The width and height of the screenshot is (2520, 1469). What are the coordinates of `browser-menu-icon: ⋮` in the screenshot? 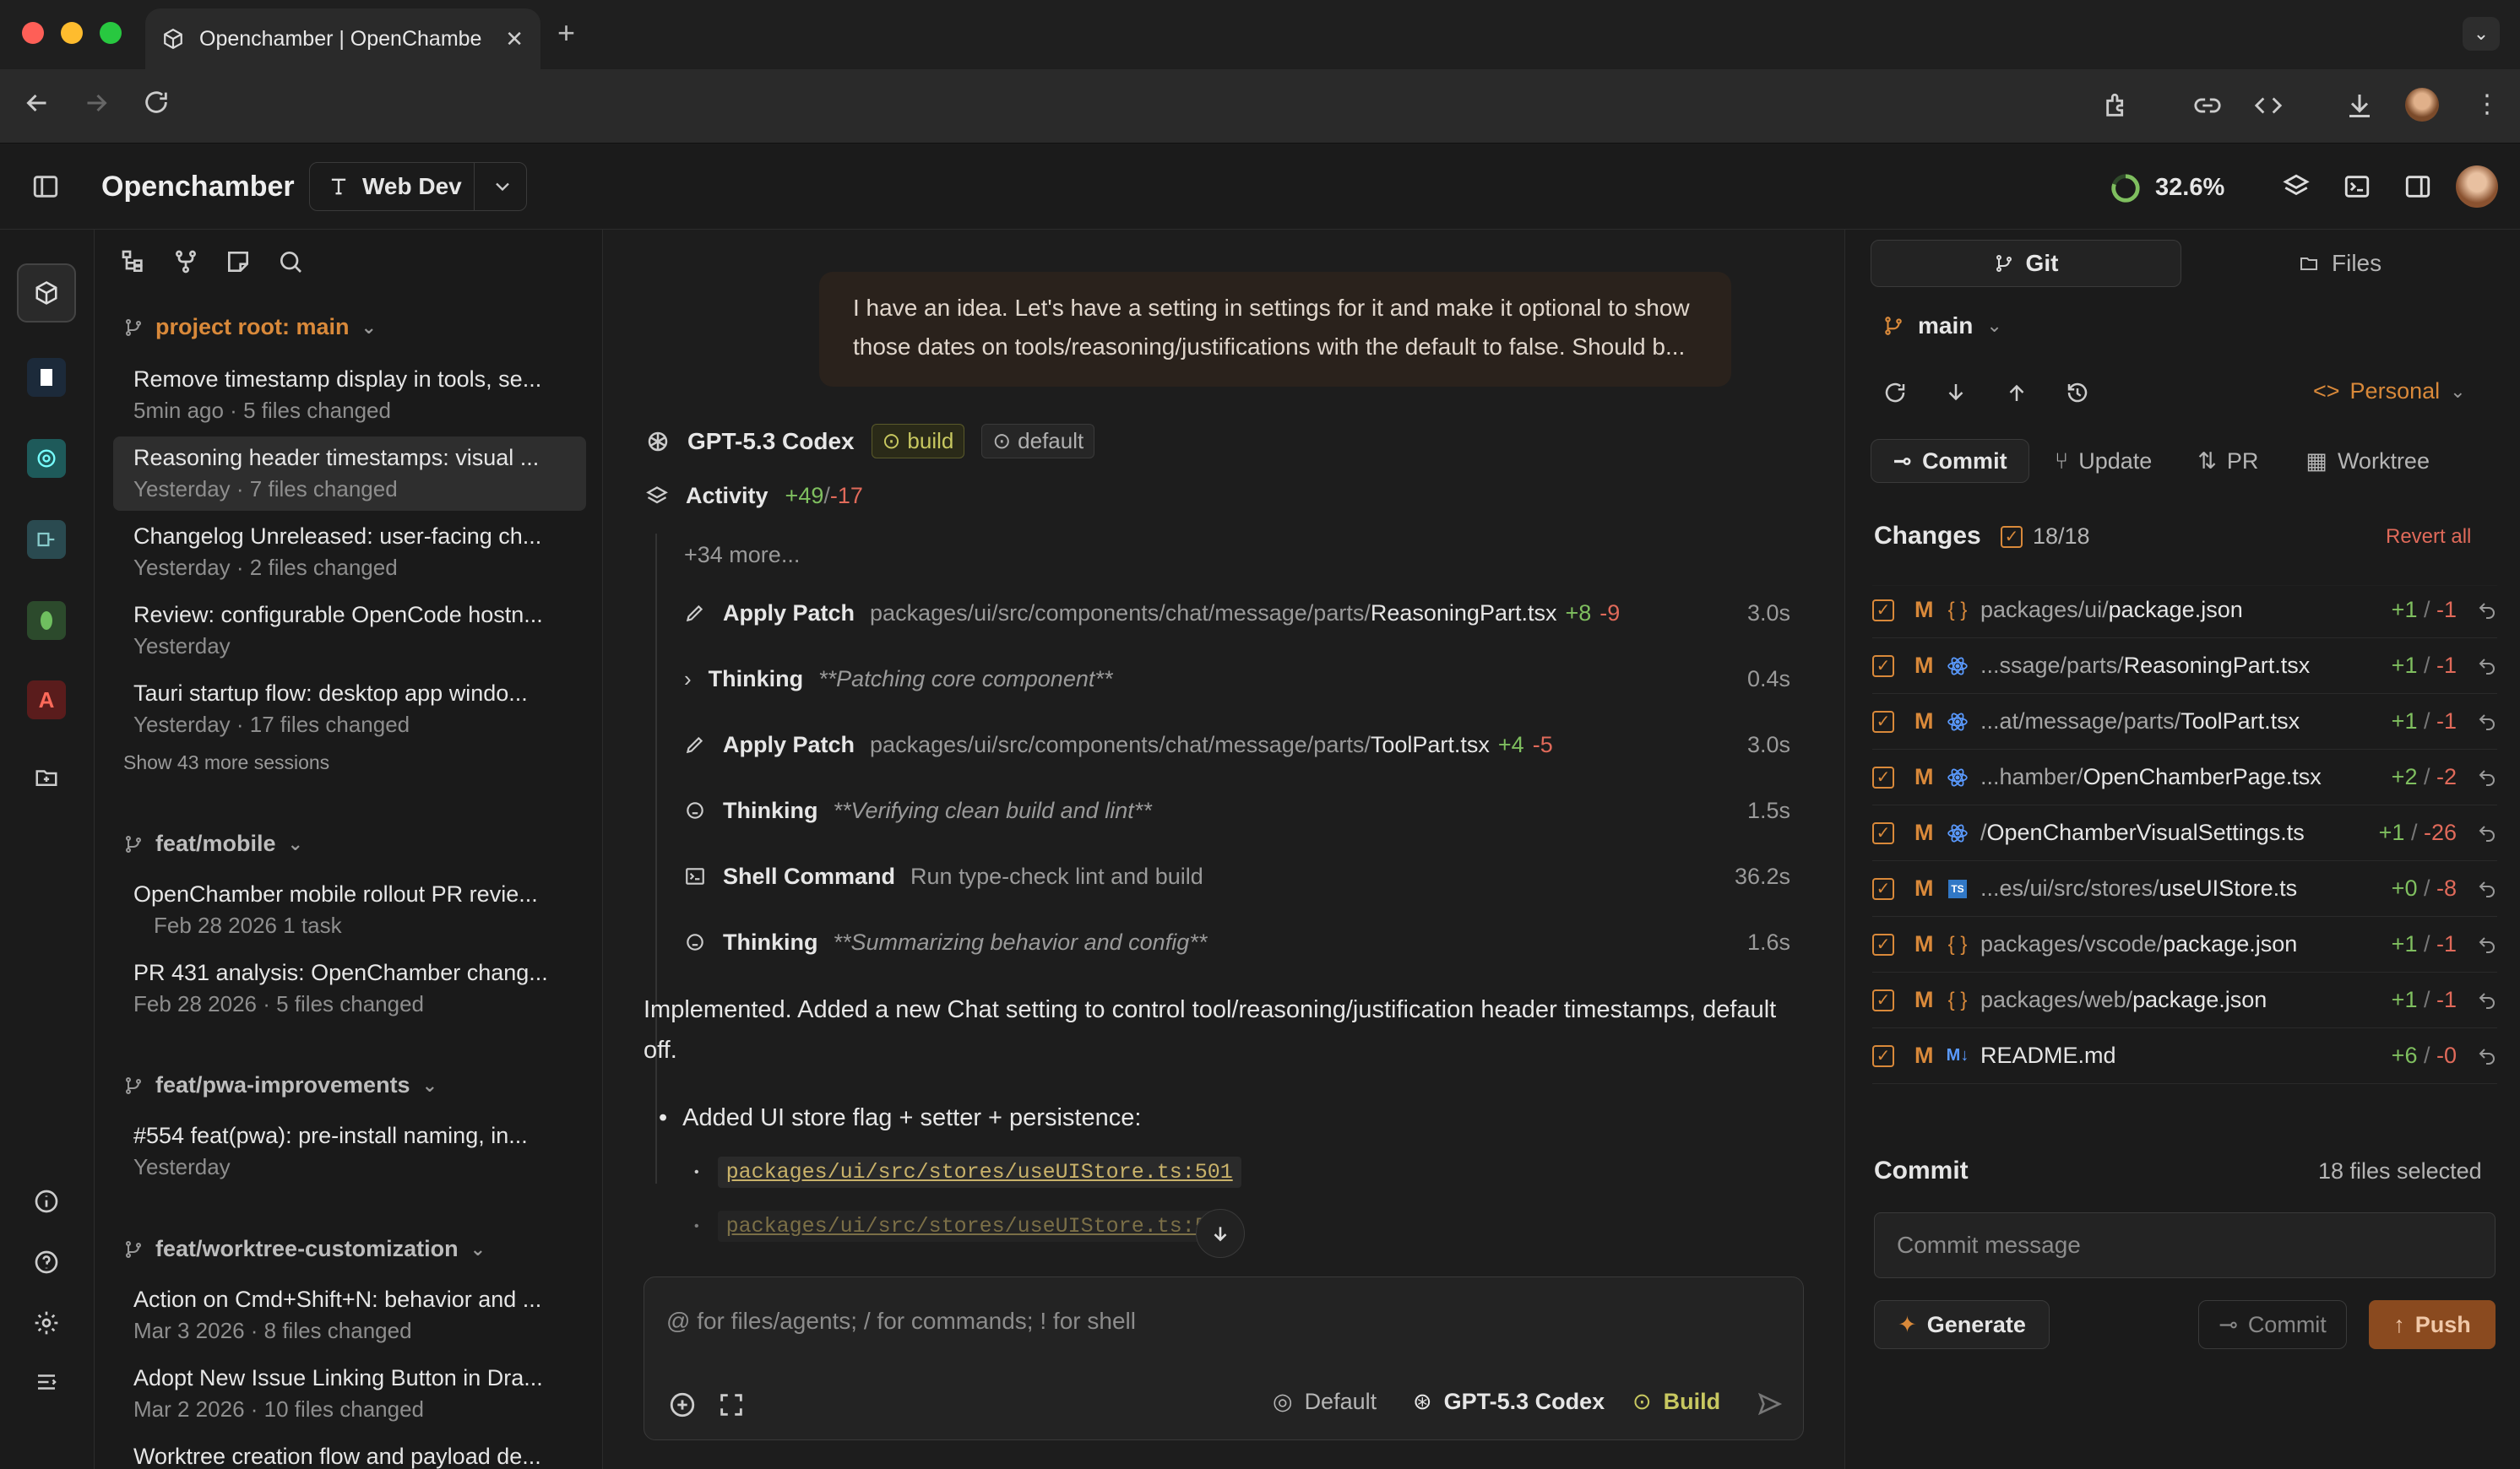 It's located at (2487, 105).